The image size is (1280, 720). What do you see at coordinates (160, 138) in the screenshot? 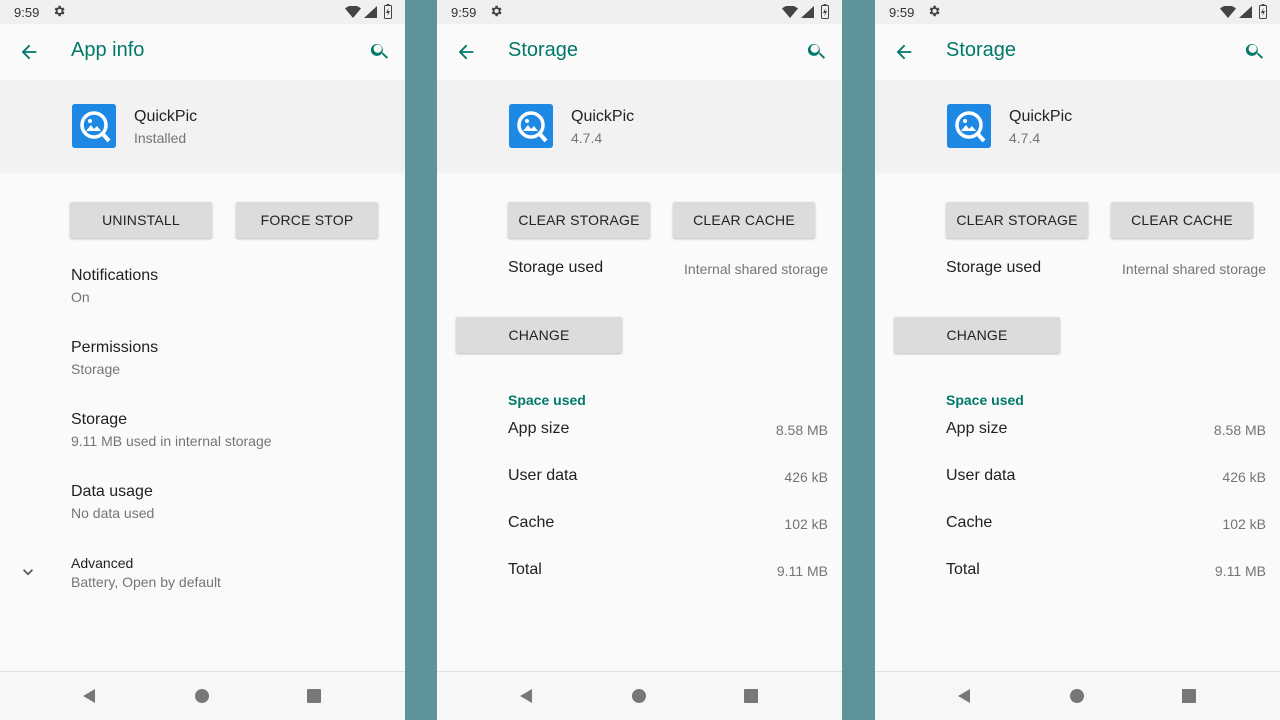
I see `app-status: Installed` at bounding box center [160, 138].